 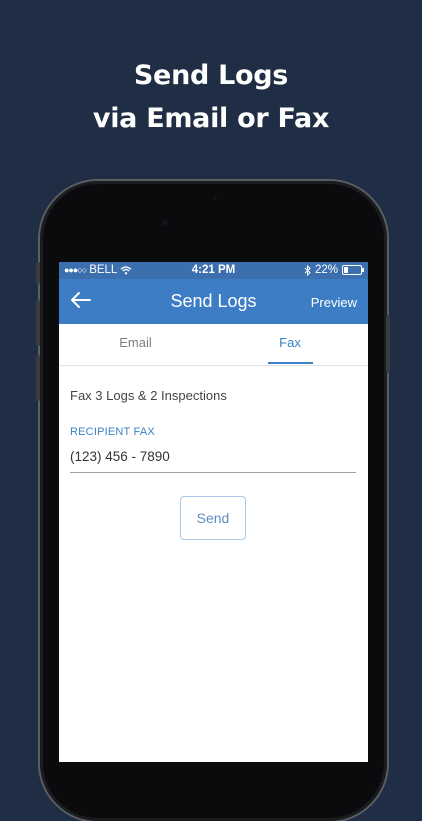 I want to click on power-button, so click(x=388, y=344).